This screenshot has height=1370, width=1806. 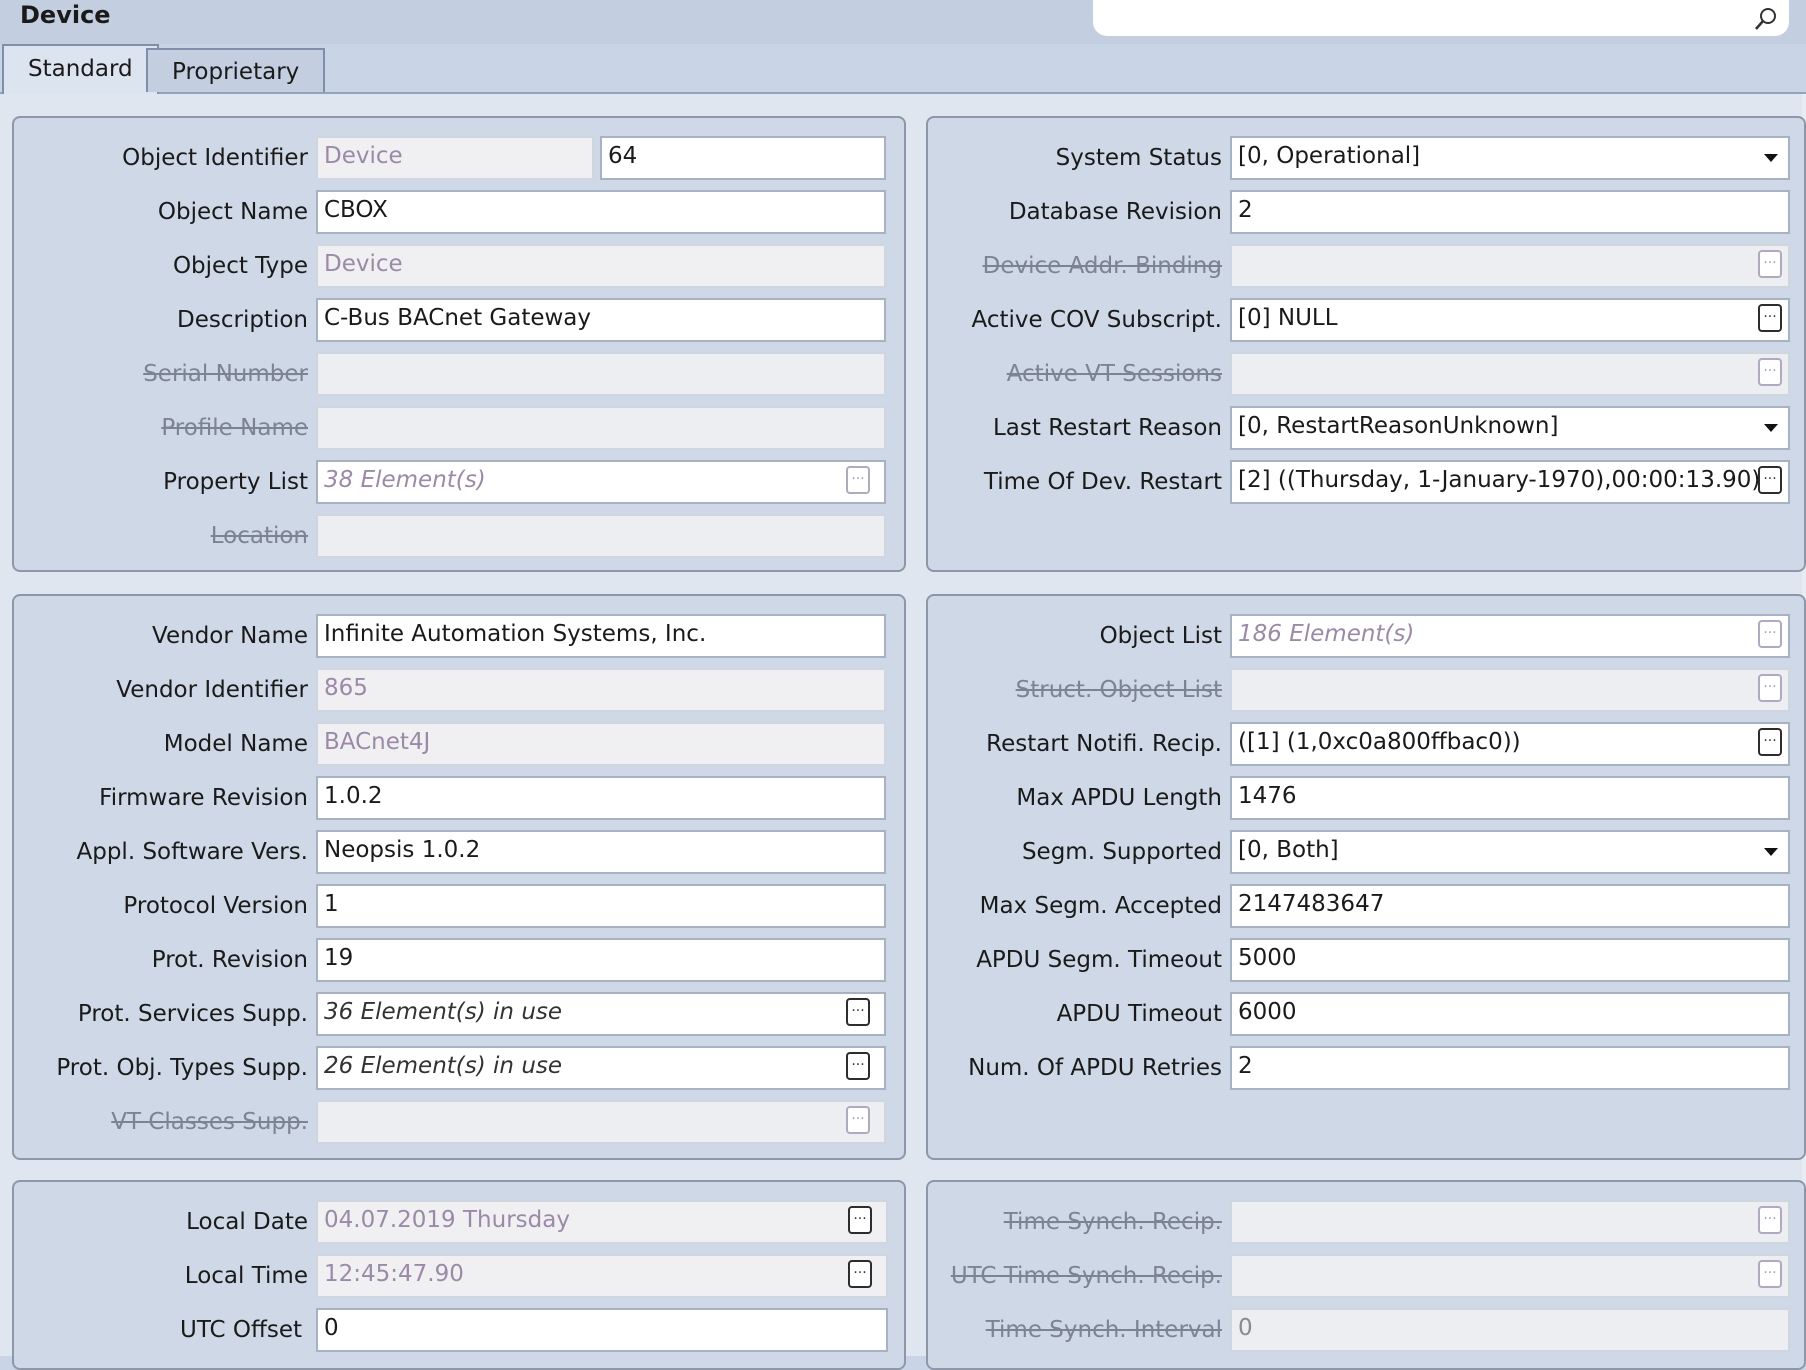 What do you see at coordinates (65, 15) in the screenshot?
I see `window-title: Device` at bounding box center [65, 15].